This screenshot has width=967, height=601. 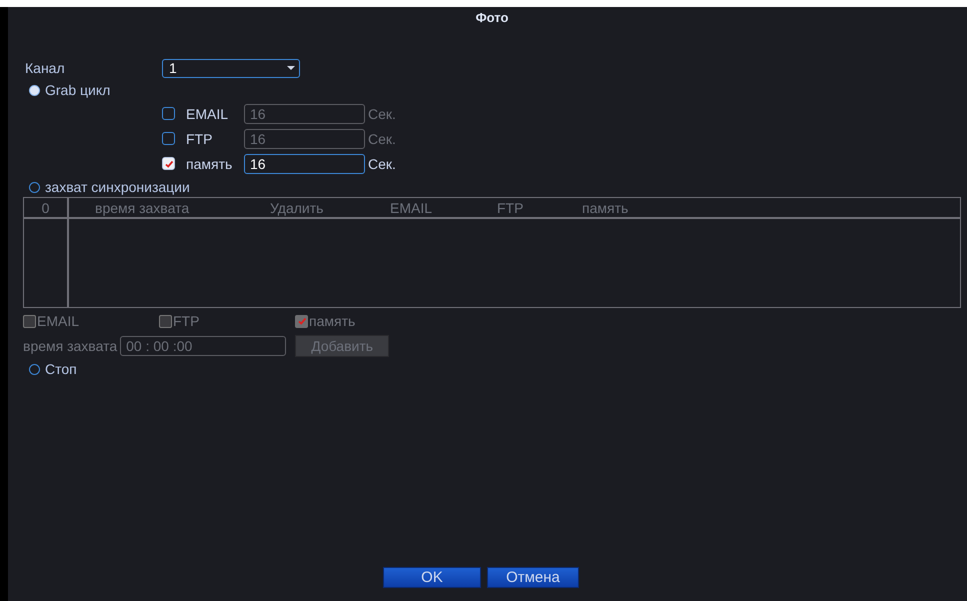 What do you see at coordinates (61, 369) in the screenshot?
I see `radio-label: Стоп` at bounding box center [61, 369].